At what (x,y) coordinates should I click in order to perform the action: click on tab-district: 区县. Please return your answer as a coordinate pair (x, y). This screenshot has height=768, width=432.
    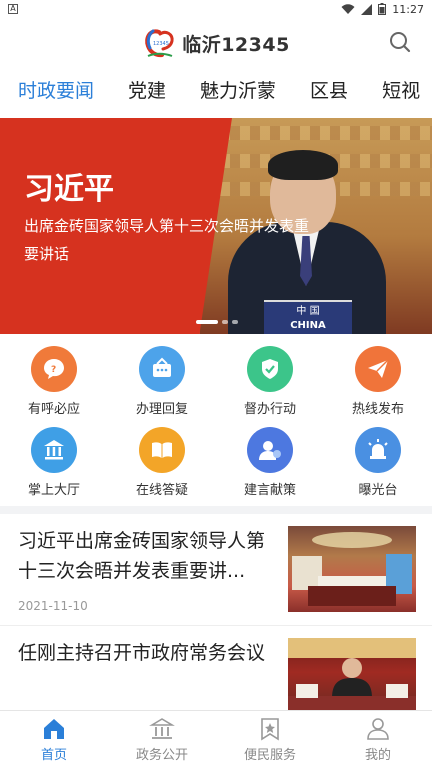
    Looking at the image, I should click on (329, 89).